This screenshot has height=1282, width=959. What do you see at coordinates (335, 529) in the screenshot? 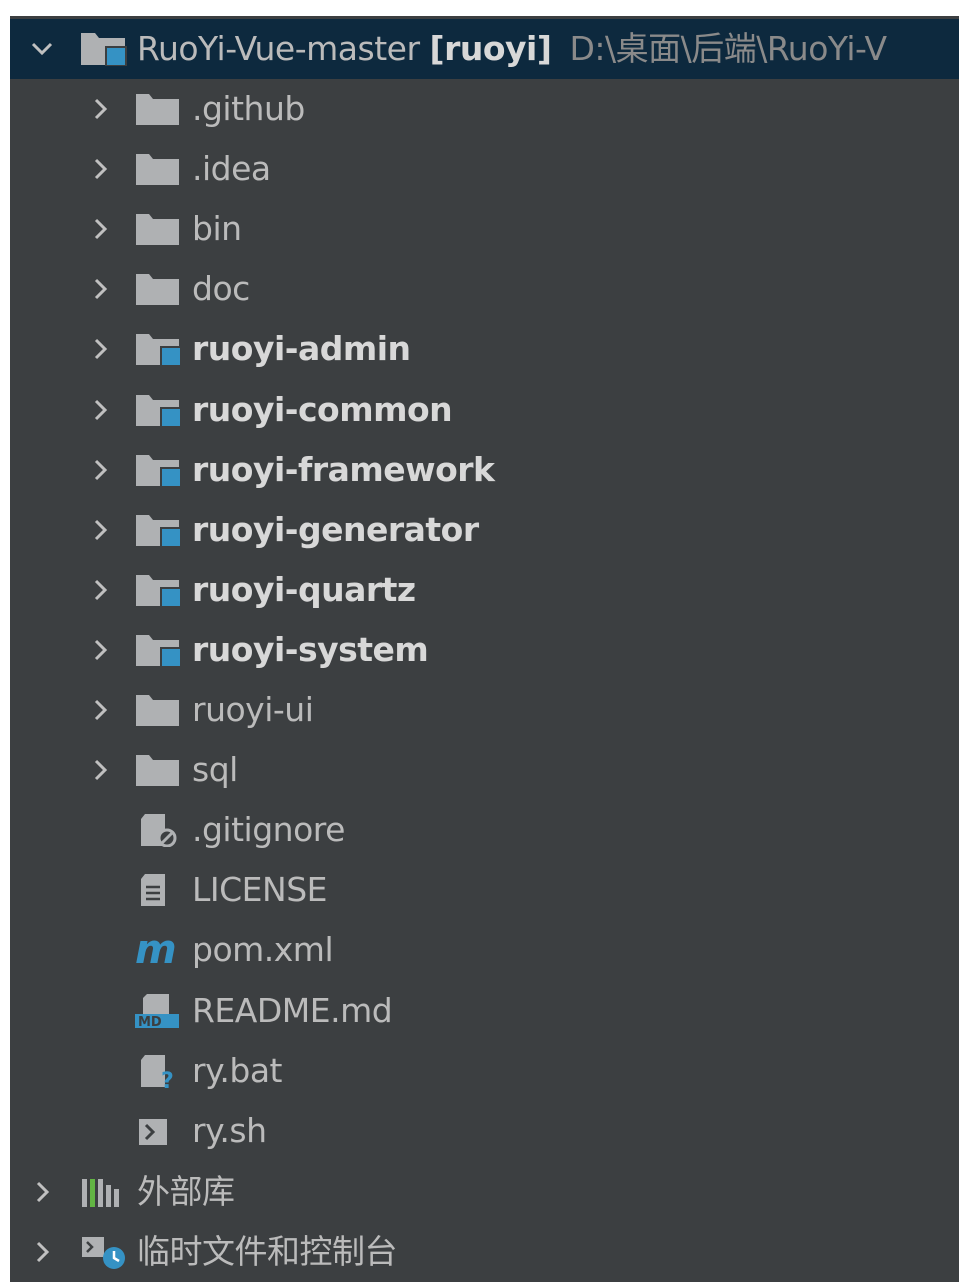
I see `tree-item-label: ruoyi-generator` at bounding box center [335, 529].